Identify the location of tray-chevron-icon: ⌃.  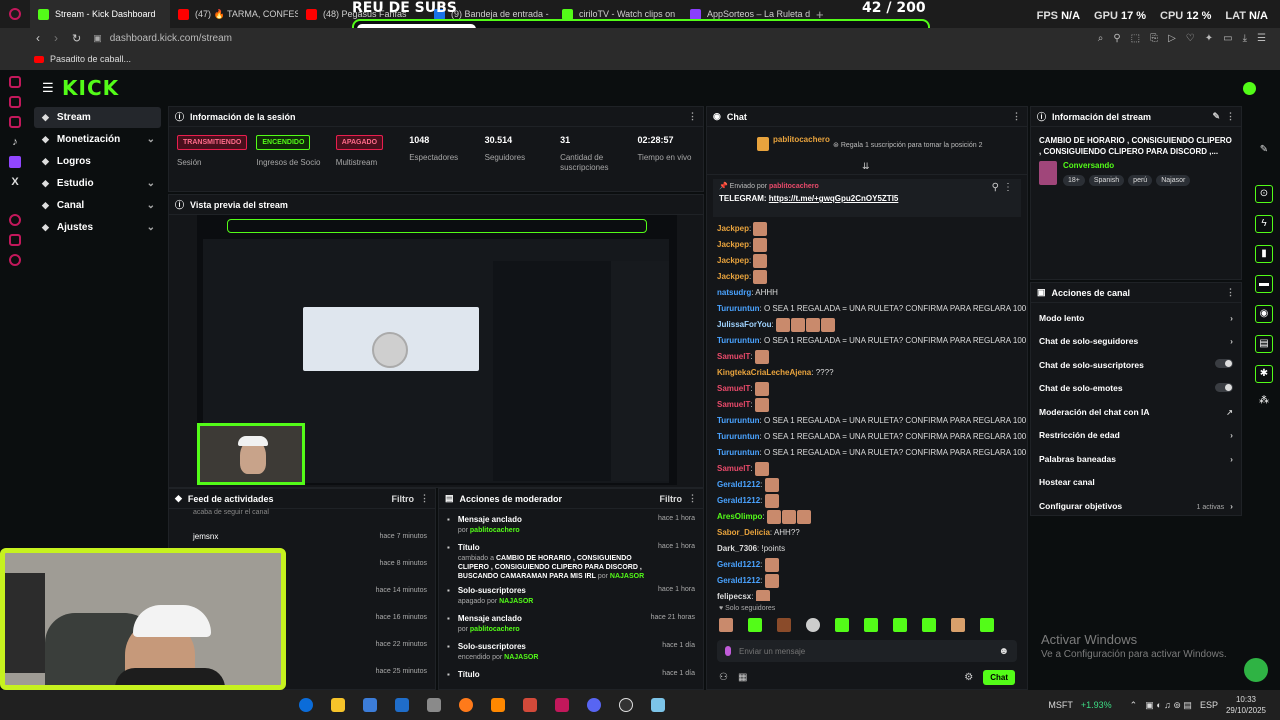
(1134, 705).